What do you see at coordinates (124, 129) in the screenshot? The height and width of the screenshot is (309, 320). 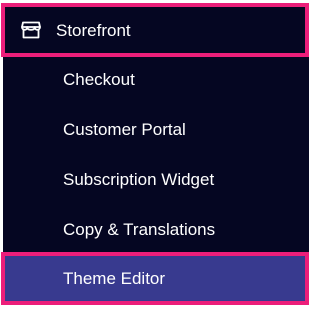 I see `nav-item-customer-portal: Customer Portal` at bounding box center [124, 129].